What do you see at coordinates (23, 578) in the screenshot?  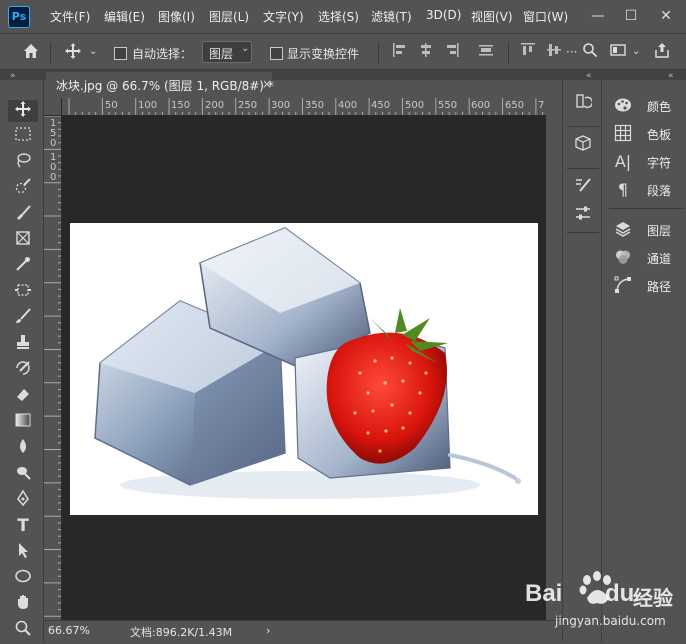 I see `ellipse-tool-icon` at bounding box center [23, 578].